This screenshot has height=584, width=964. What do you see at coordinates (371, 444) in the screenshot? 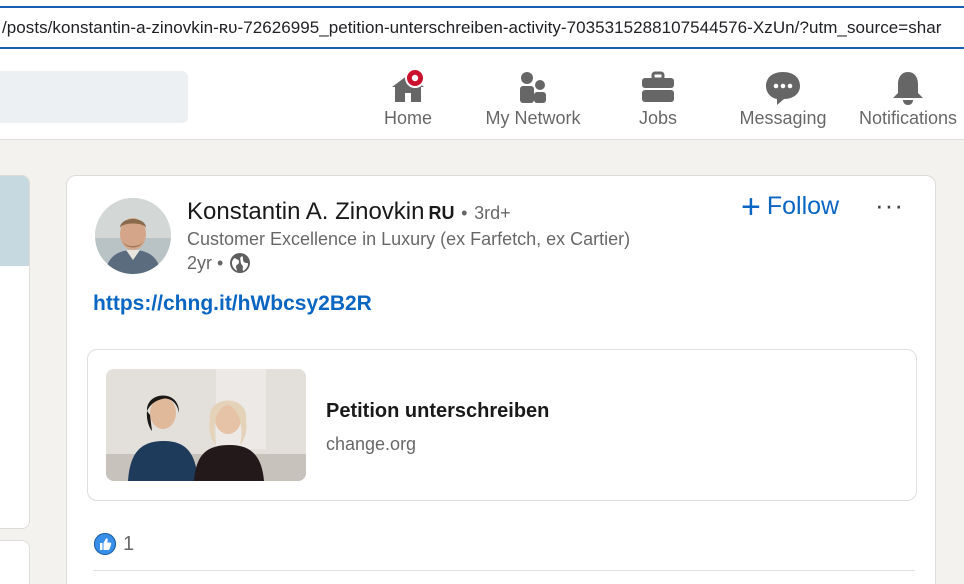
I see `preview-source: change.org` at bounding box center [371, 444].